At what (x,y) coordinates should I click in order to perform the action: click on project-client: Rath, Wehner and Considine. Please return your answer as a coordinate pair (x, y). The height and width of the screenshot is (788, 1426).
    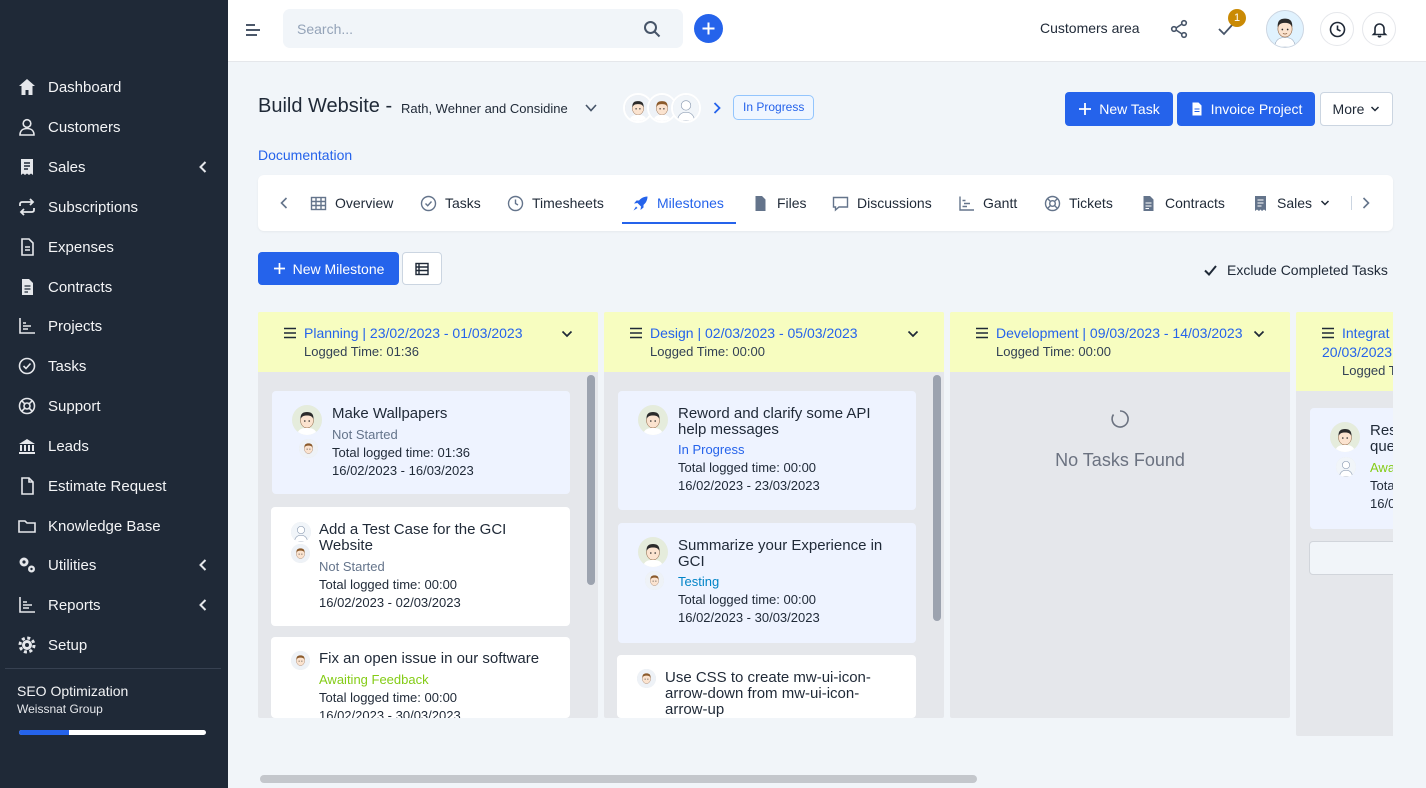
    Looking at the image, I should click on (484, 108).